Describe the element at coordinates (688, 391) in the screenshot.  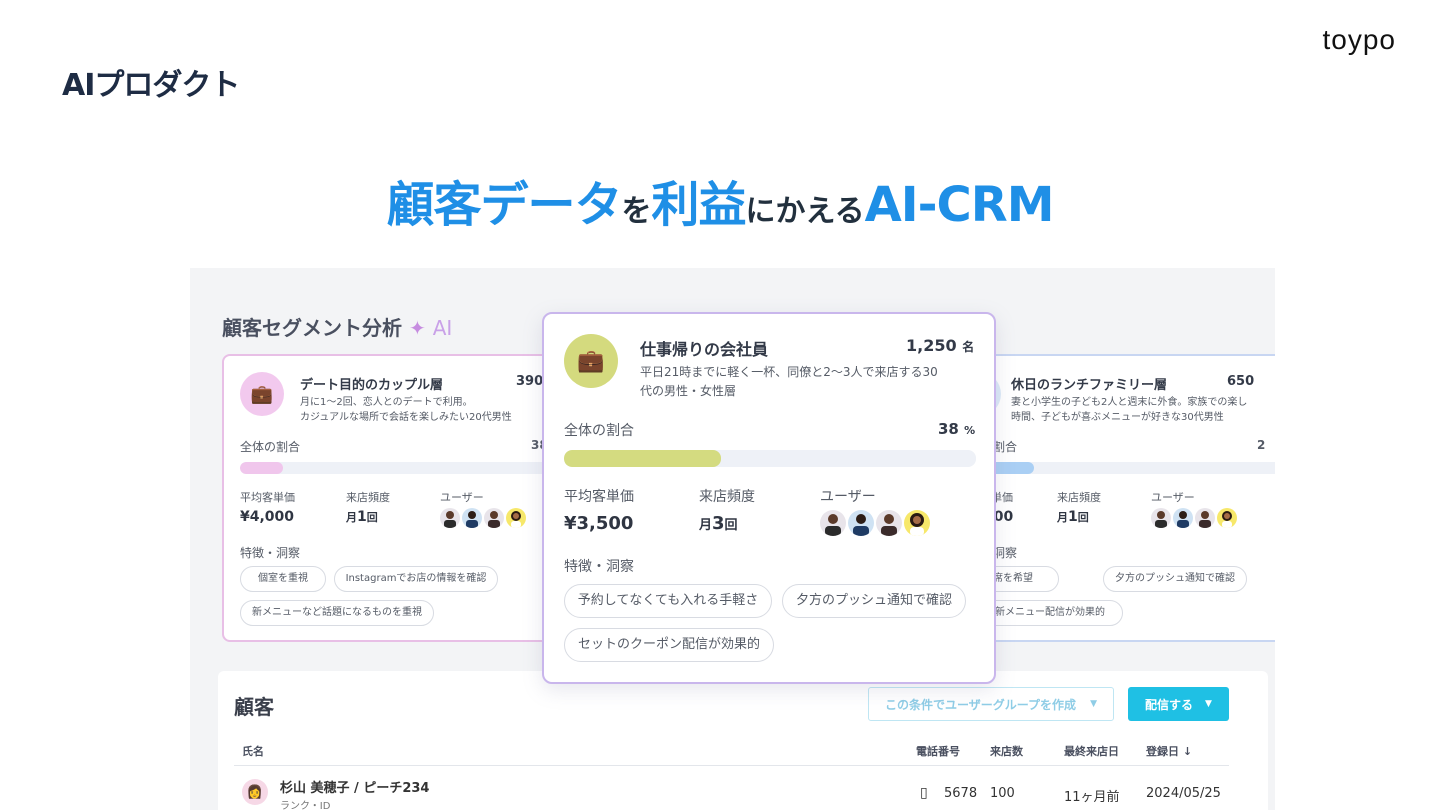
I see `segment-desc-line-2: 代の男性・女性層` at that location.